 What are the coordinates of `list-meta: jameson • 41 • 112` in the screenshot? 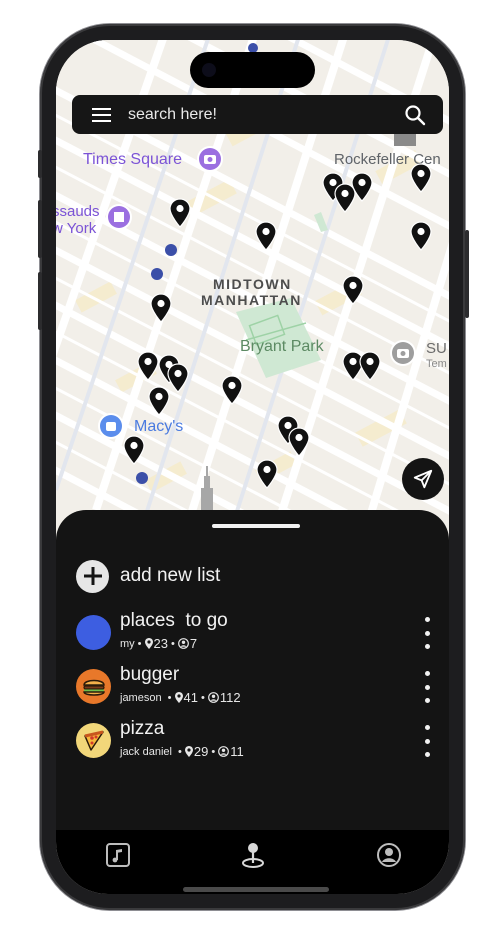 It's located at (180, 697).